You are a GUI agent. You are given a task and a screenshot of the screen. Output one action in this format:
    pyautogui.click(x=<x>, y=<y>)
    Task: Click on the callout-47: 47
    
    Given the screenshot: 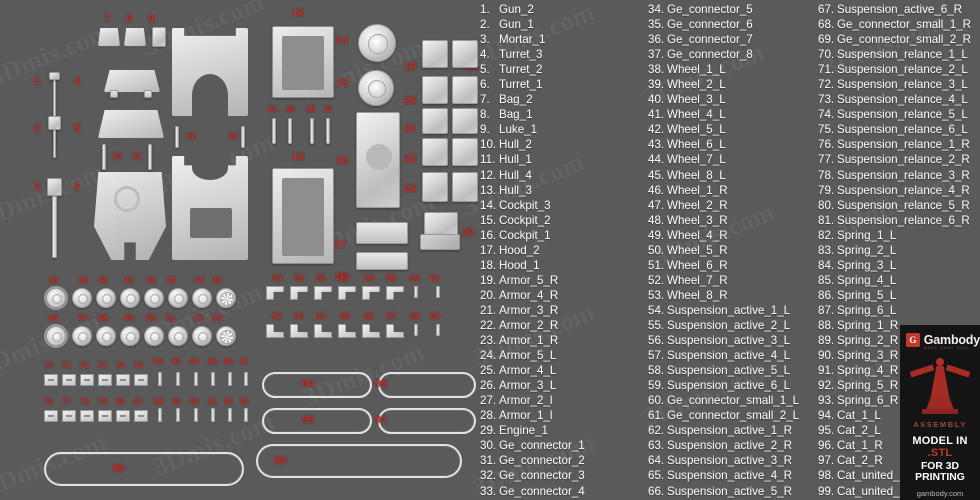 What is the action you would take?
    pyautogui.click(x=83, y=318)
    